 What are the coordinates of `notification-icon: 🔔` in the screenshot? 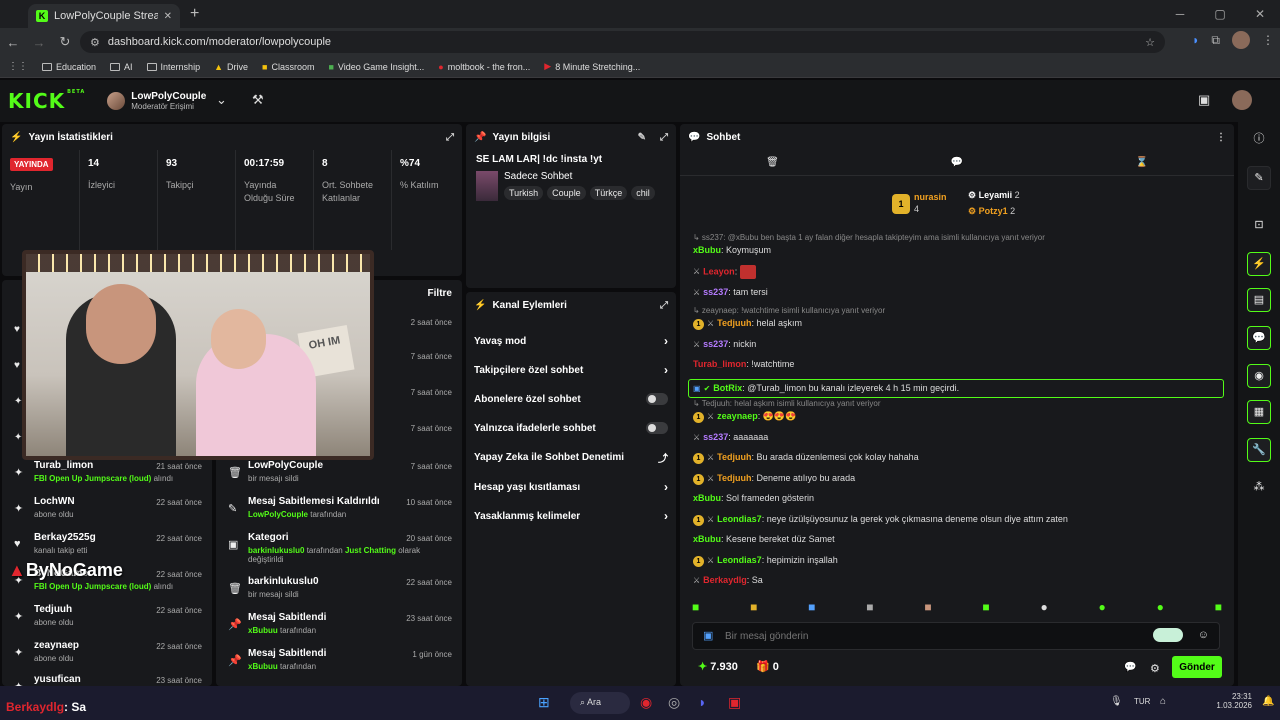 It's located at (1268, 701).